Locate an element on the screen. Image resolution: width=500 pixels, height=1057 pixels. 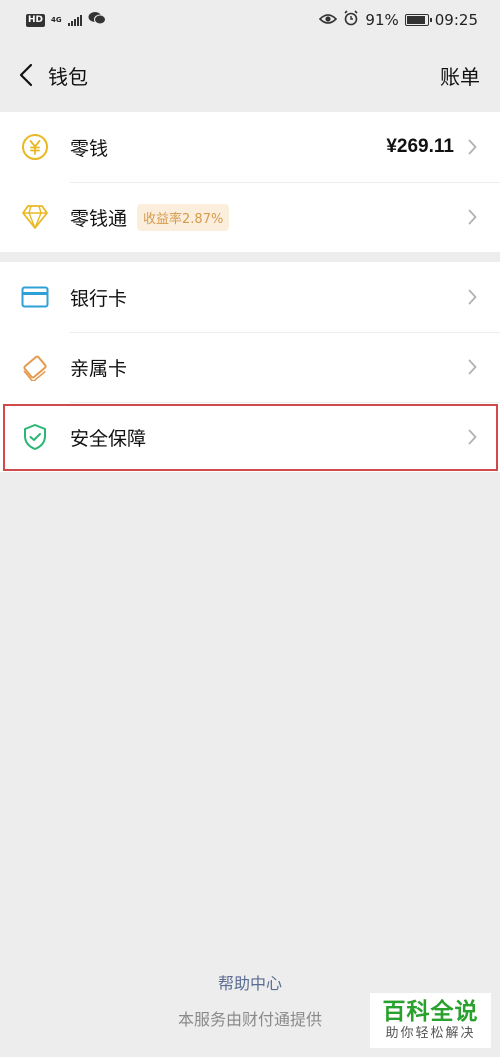
status-left: HD 4G is located at coordinates (66, 20).